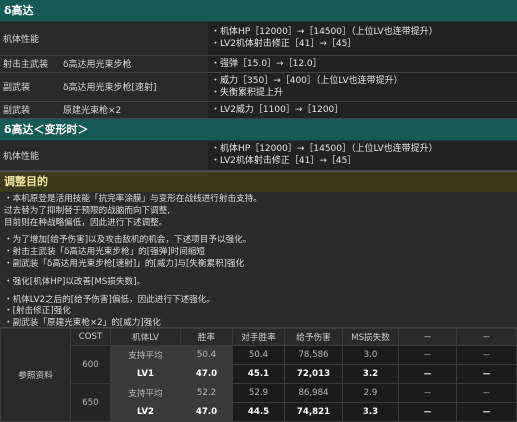  What do you see at coordinates (370, 412) in the screenshot?
I see `ms-loss-cell: 3.3` at bounding box center [370, 412].